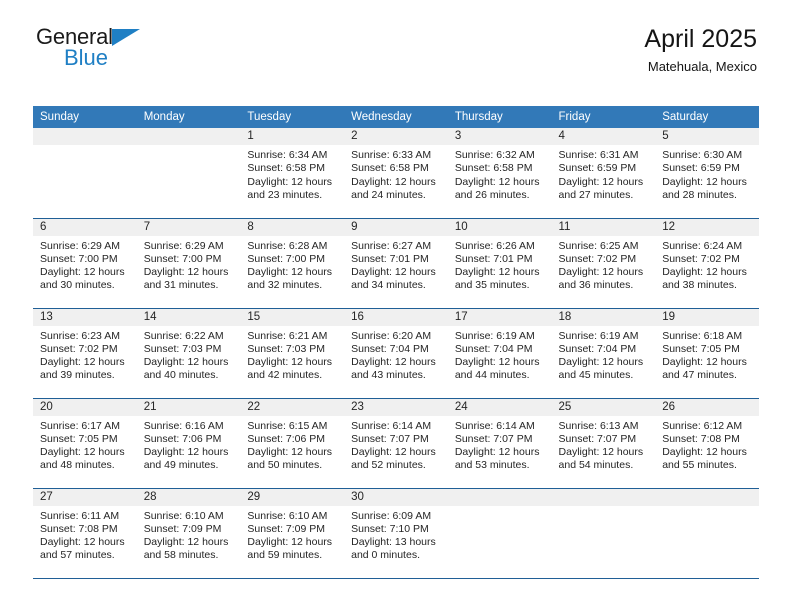 The height and width of the screenshot is (612, 792). I want to click on daylight-duration-line2: and 45 minutes., so click(596, 375).